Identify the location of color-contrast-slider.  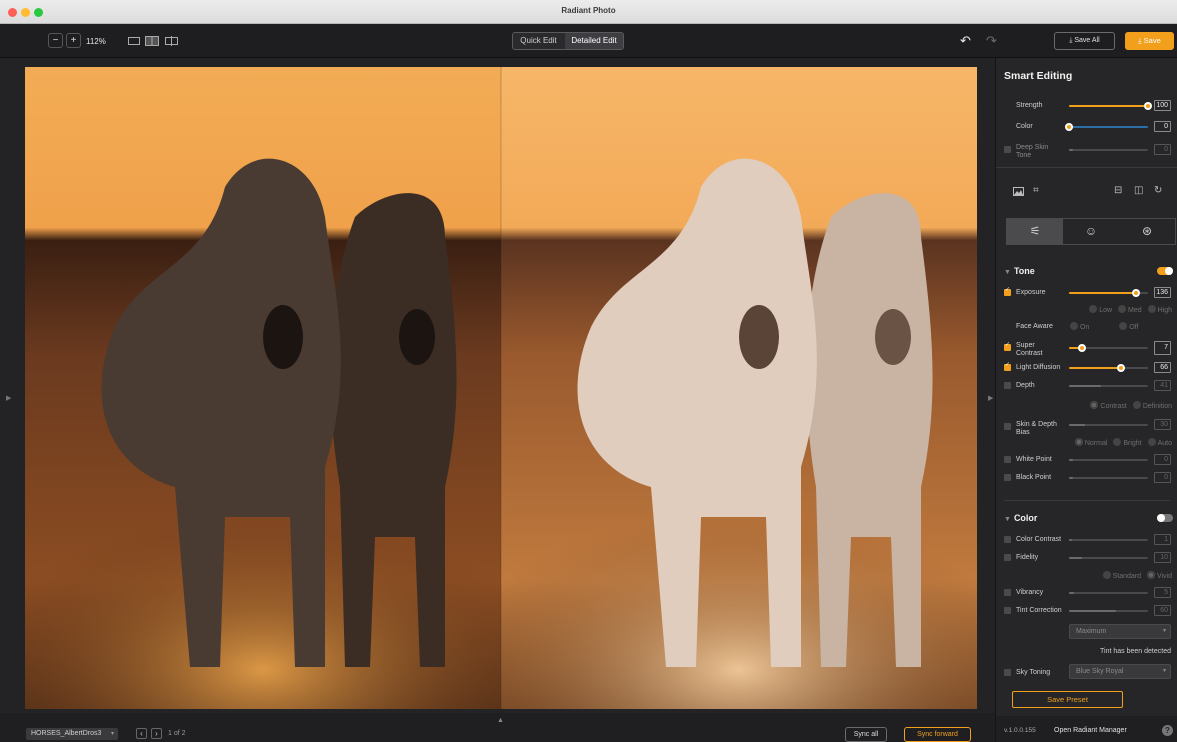
(1108, 540).